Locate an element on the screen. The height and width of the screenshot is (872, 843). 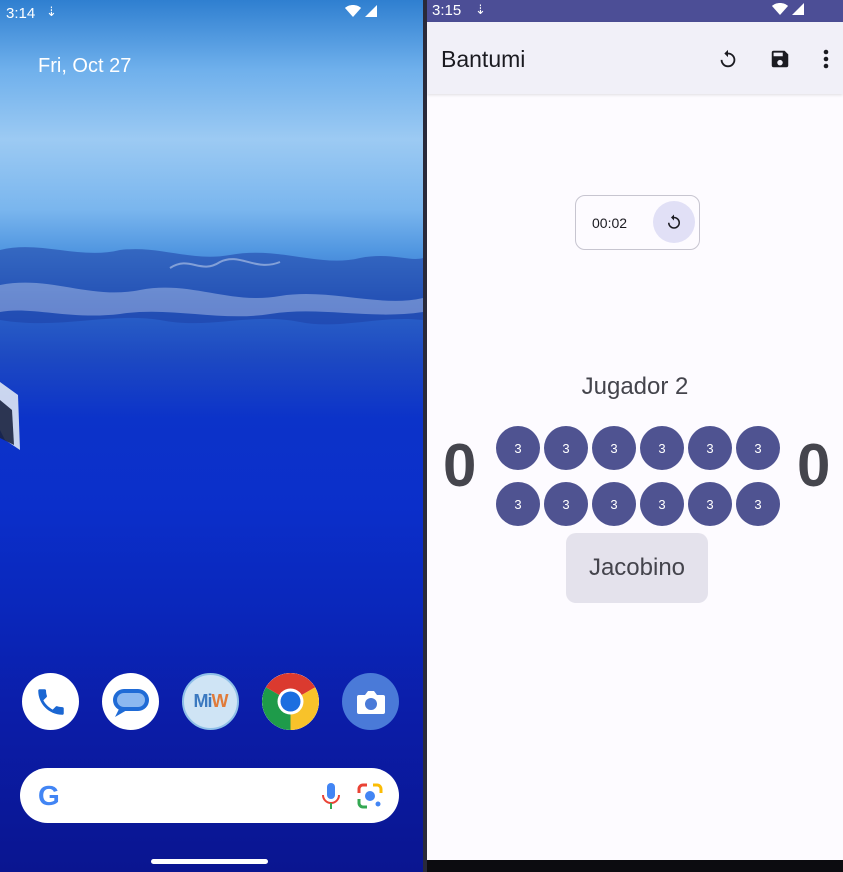
lens-icon is located at coordinates (370, 796).